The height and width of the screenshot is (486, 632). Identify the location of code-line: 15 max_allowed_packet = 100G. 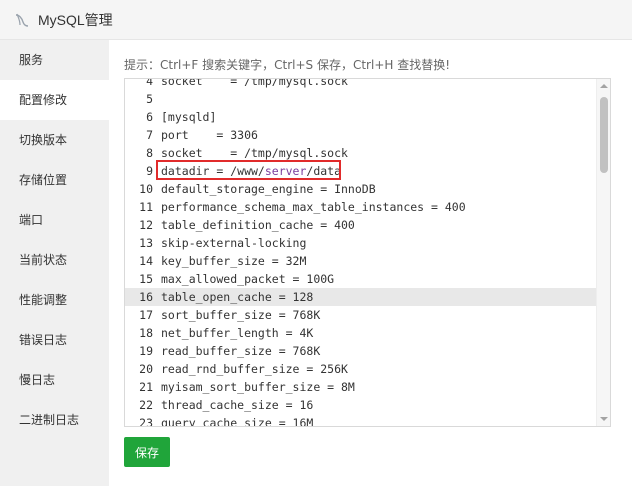
(367, 279).